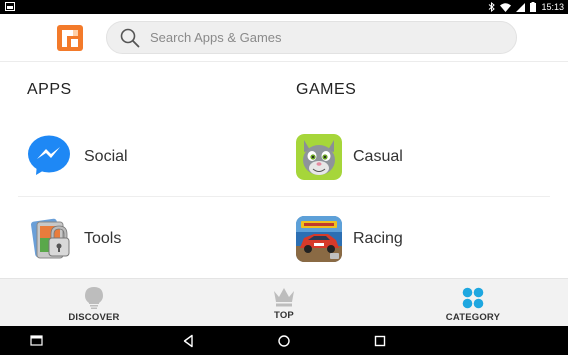  I want to click on tab-category: CATEGORY, so click(473, 303).